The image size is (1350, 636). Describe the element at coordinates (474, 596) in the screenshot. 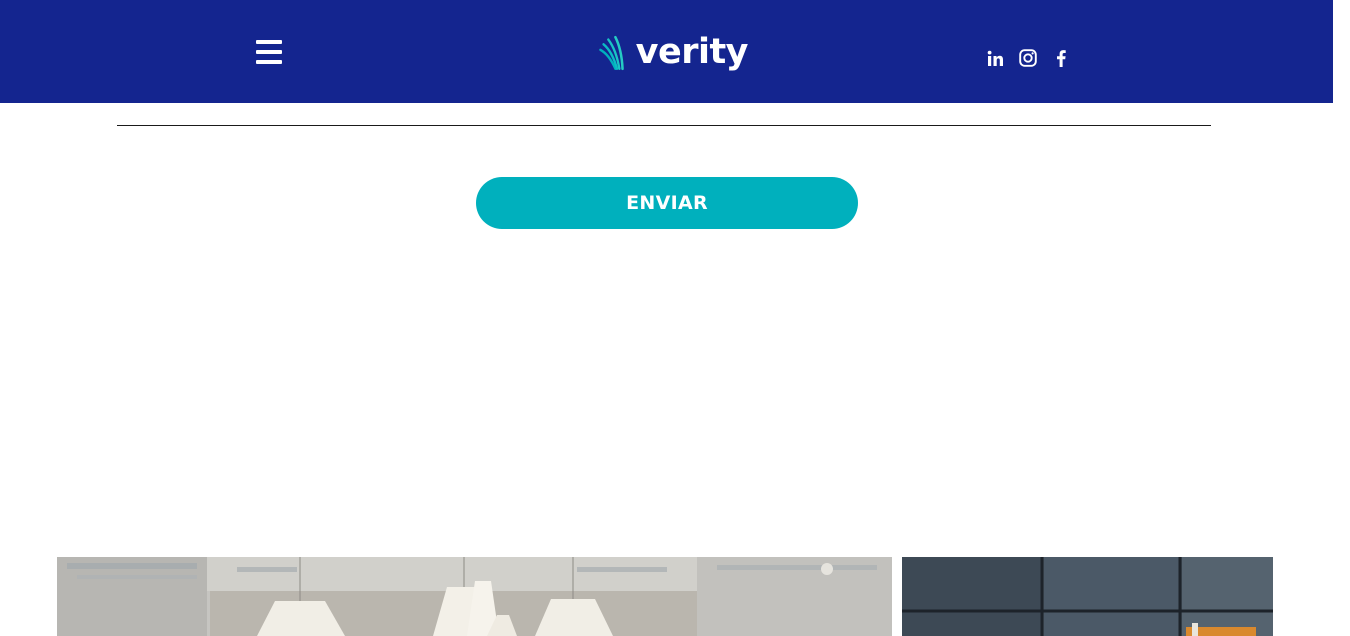

I see `office-interior-photo` at that location.